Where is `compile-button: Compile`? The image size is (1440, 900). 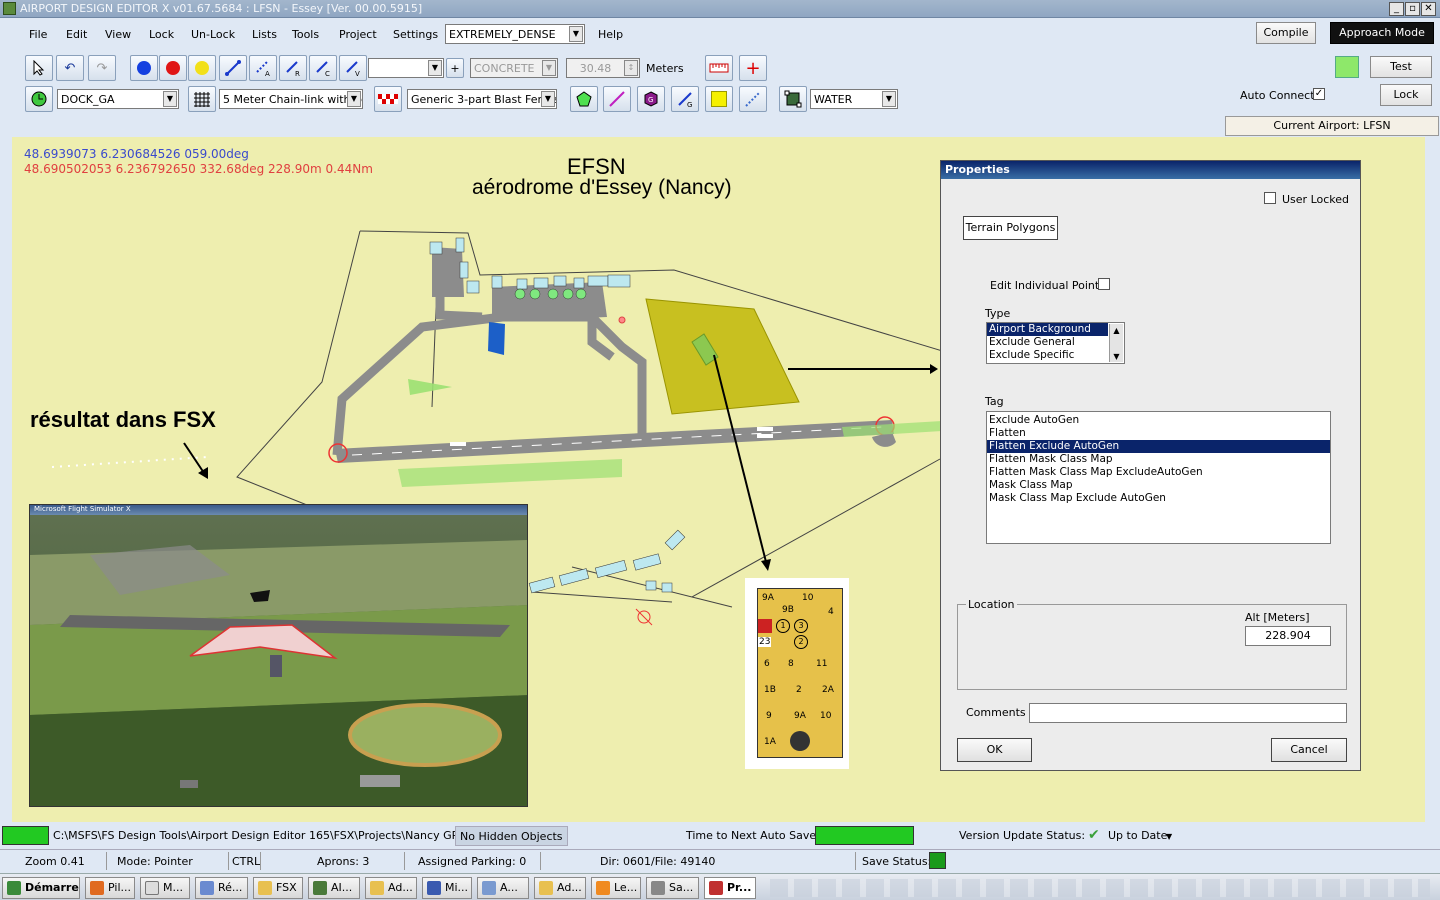
compile-button: Compile is located at coordinates (1286, 33).